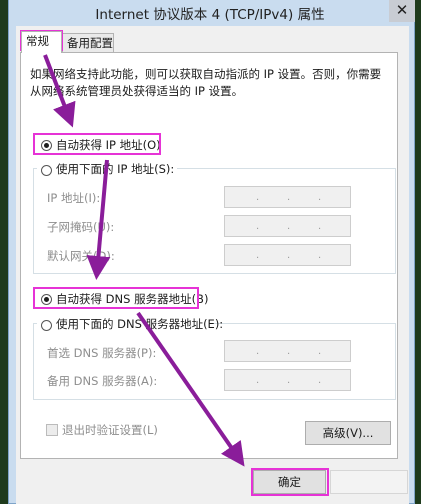 The height and width of the screenshot is (504, 421). What do you see at coordinates (81, 256) in the screenshot?
I see `default-gateway-label: 默认网关(D):` at bounding box center [81, 256].